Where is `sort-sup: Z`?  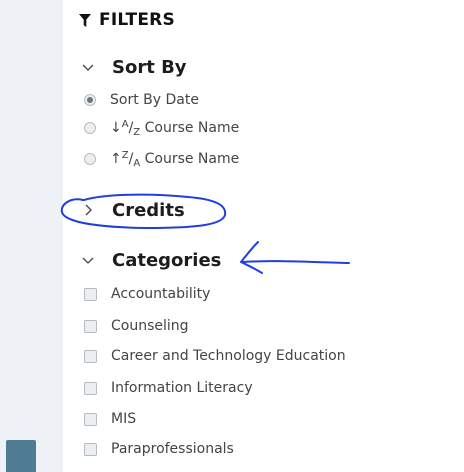 sort-sup: Z is located at coordinates (125, 155).